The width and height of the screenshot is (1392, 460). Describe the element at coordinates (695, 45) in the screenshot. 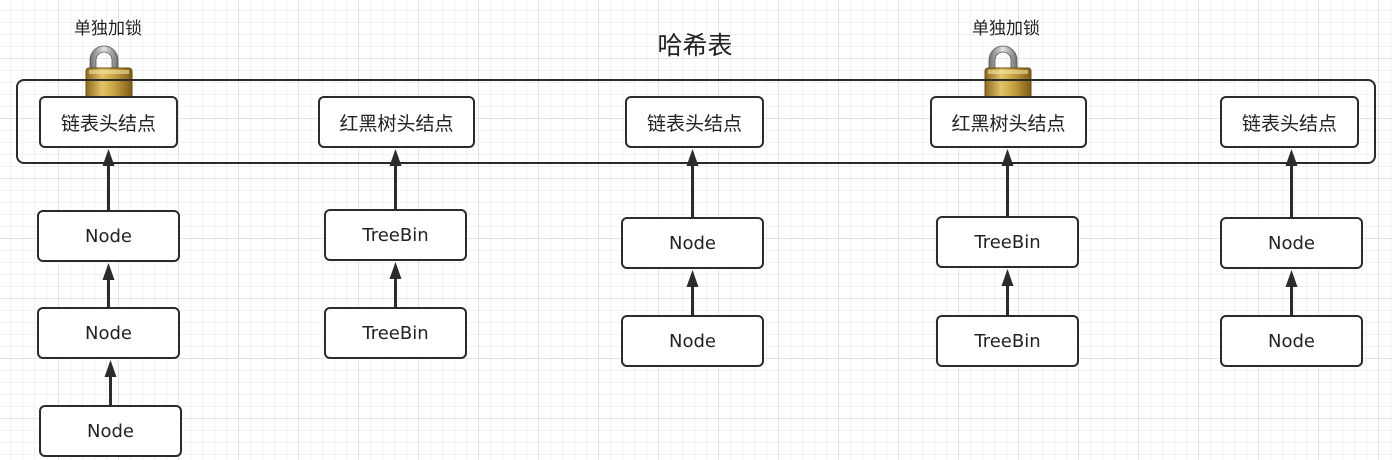

I see `hash-table-title: 哈希表` at that location.